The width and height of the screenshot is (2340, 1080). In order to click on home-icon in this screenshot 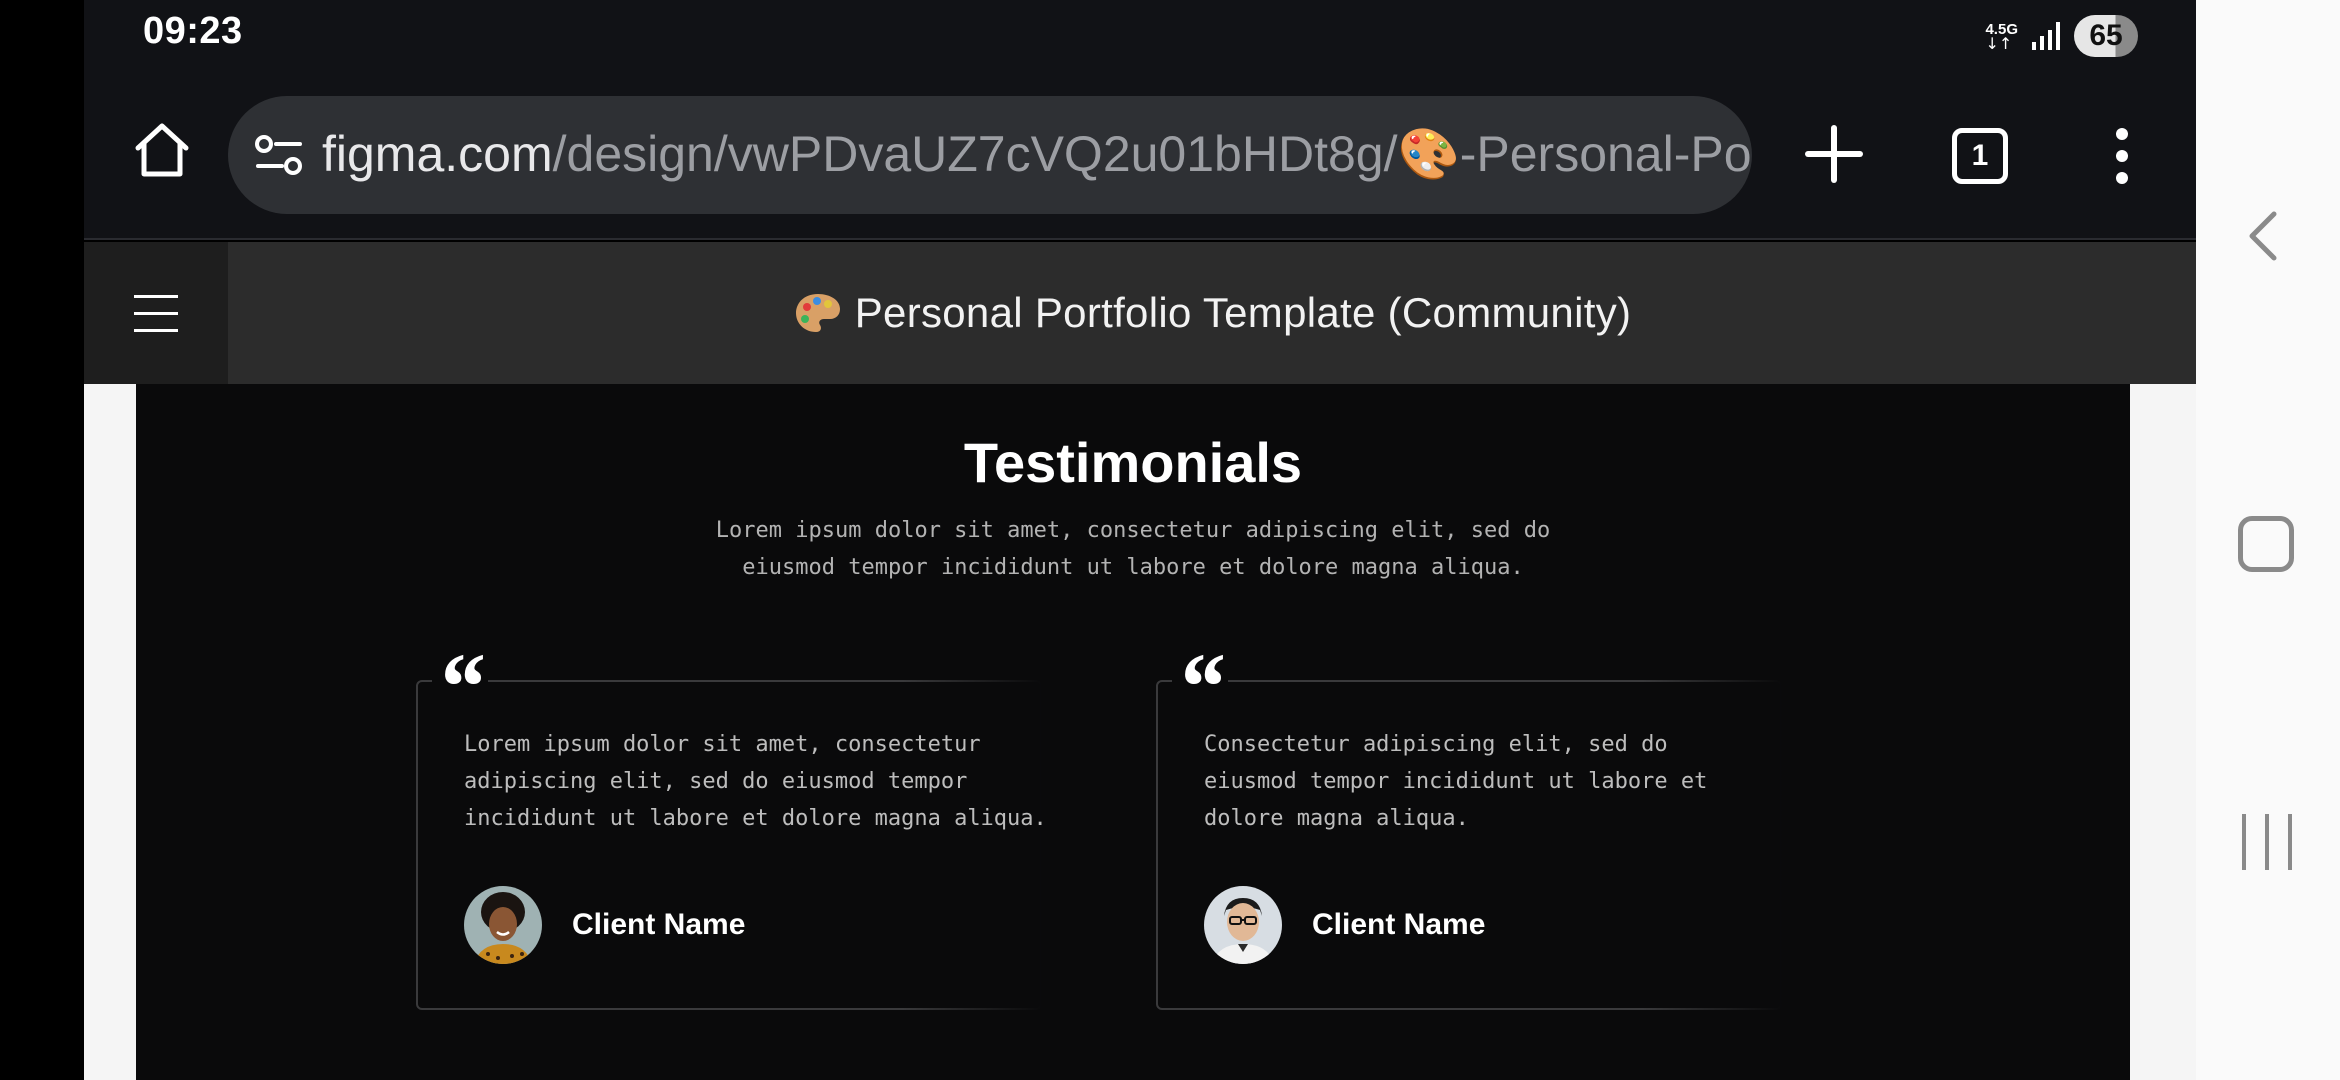, I will do `click(162, 150)`.